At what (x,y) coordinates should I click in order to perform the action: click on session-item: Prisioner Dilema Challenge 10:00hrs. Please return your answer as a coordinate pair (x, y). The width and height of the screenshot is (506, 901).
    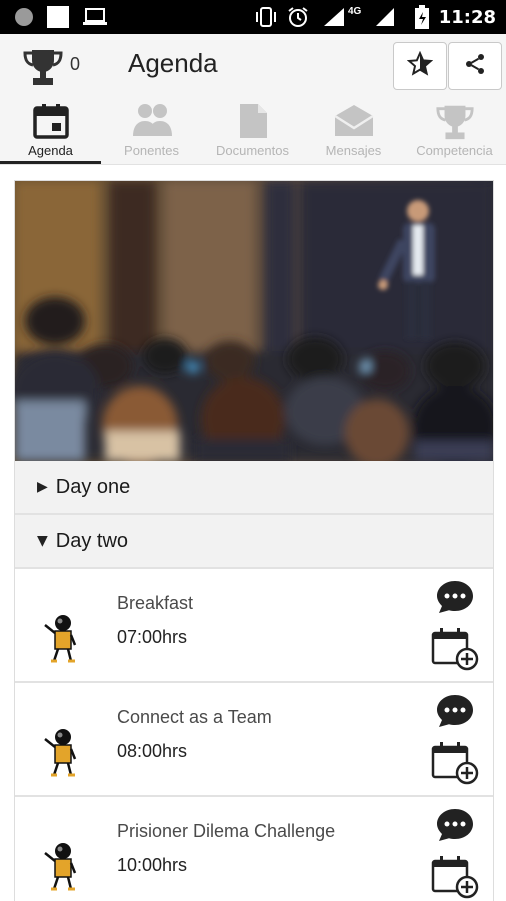
    Looking at the image, I should click on (254, 849).